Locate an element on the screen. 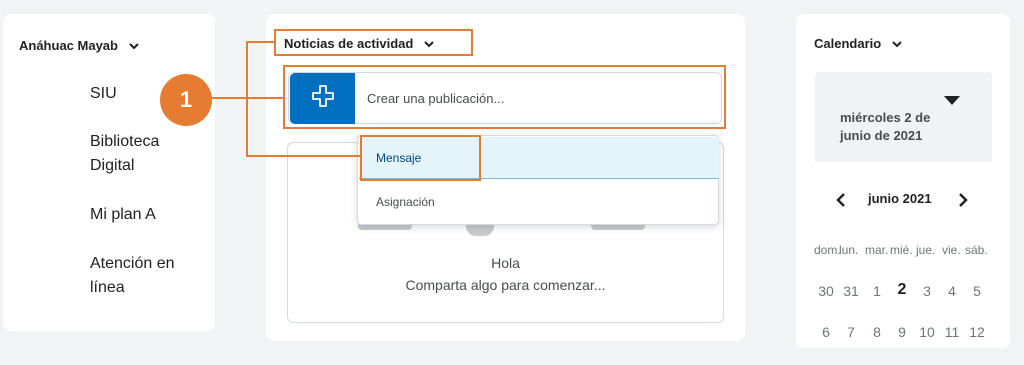 The width and height of the screenshot is (1024, 365). highlight-mensaje is located at coordinates (420, 158).